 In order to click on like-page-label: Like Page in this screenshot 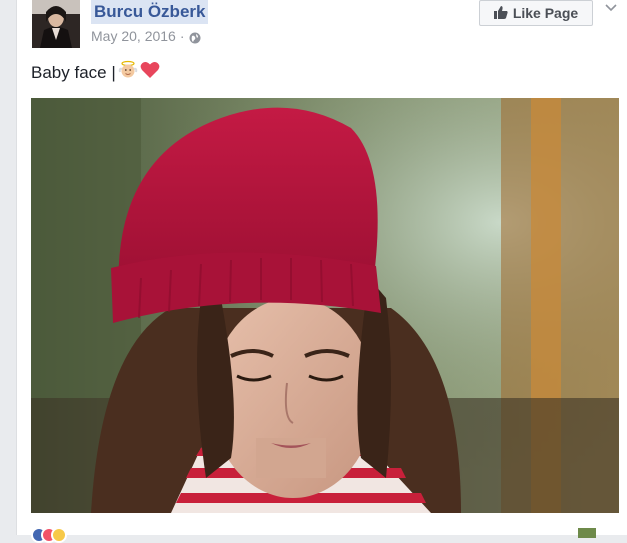, I will do `click(545, 13)`.